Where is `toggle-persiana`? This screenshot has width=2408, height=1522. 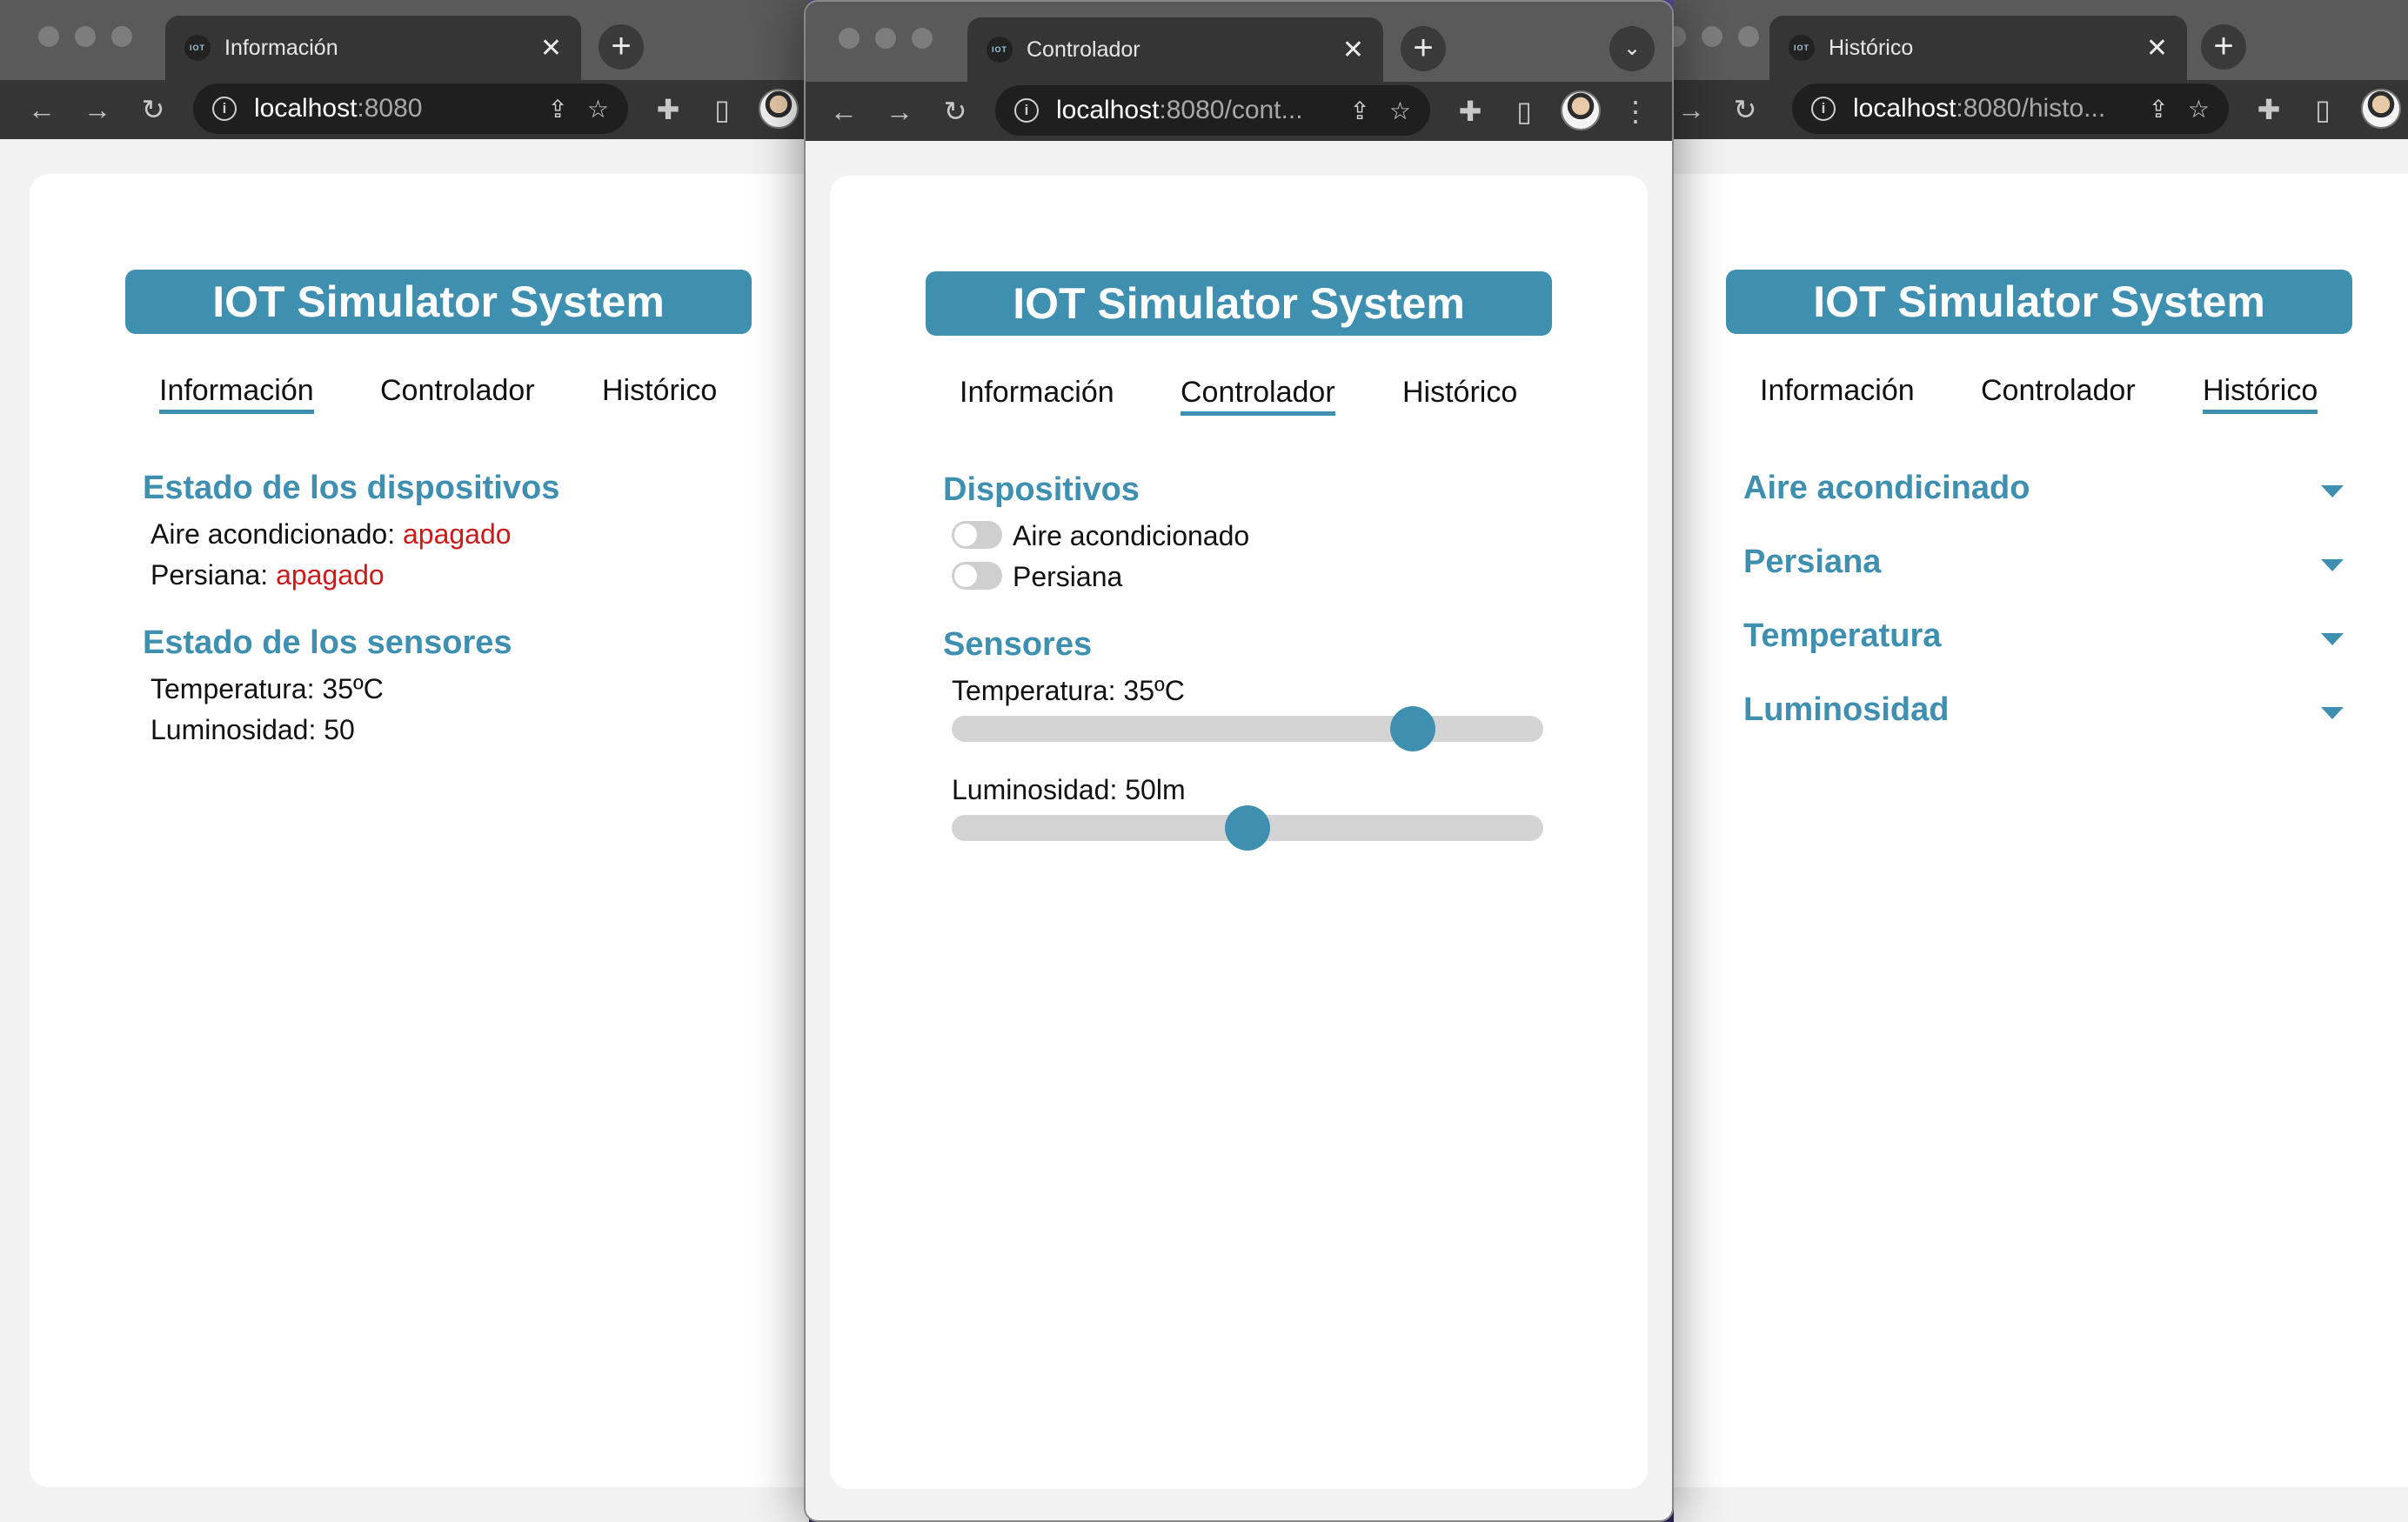
toggle-persiana is located at coordinates (977, 576).